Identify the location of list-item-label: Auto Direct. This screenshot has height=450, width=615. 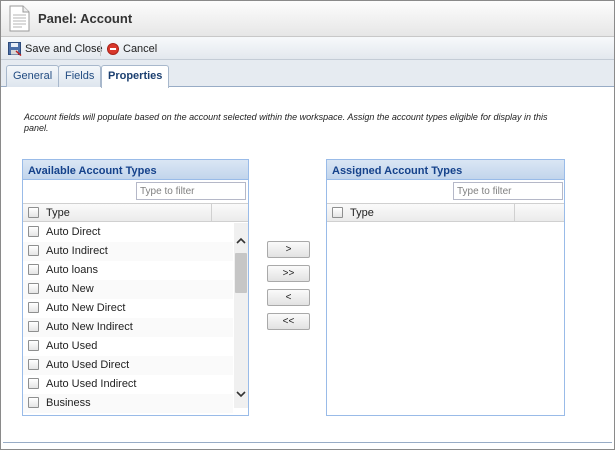
(73, 232).